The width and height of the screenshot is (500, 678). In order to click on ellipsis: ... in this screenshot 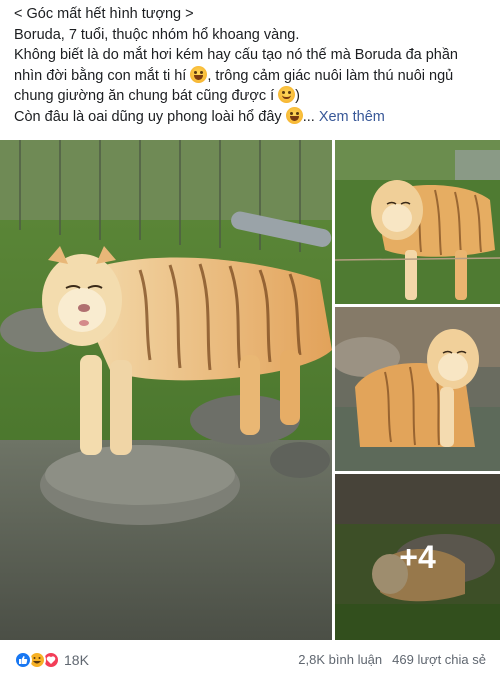, I will do `click(308, 116)`.